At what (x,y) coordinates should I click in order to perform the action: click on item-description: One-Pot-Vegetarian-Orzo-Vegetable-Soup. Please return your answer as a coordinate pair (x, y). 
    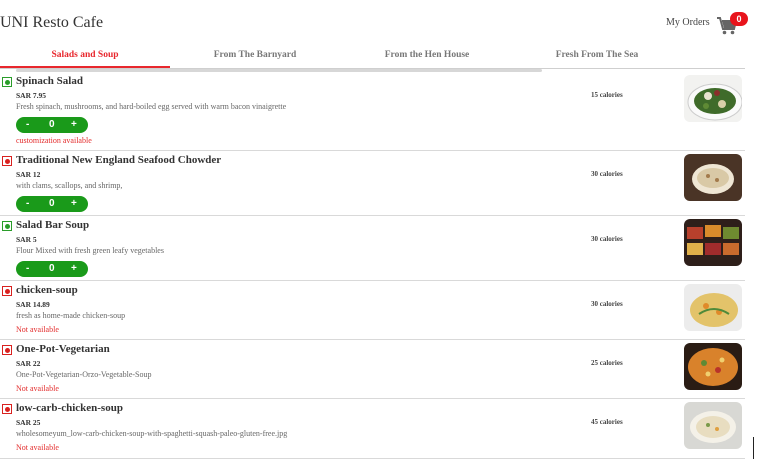
    Looking at the image, I should click on (84, 374).